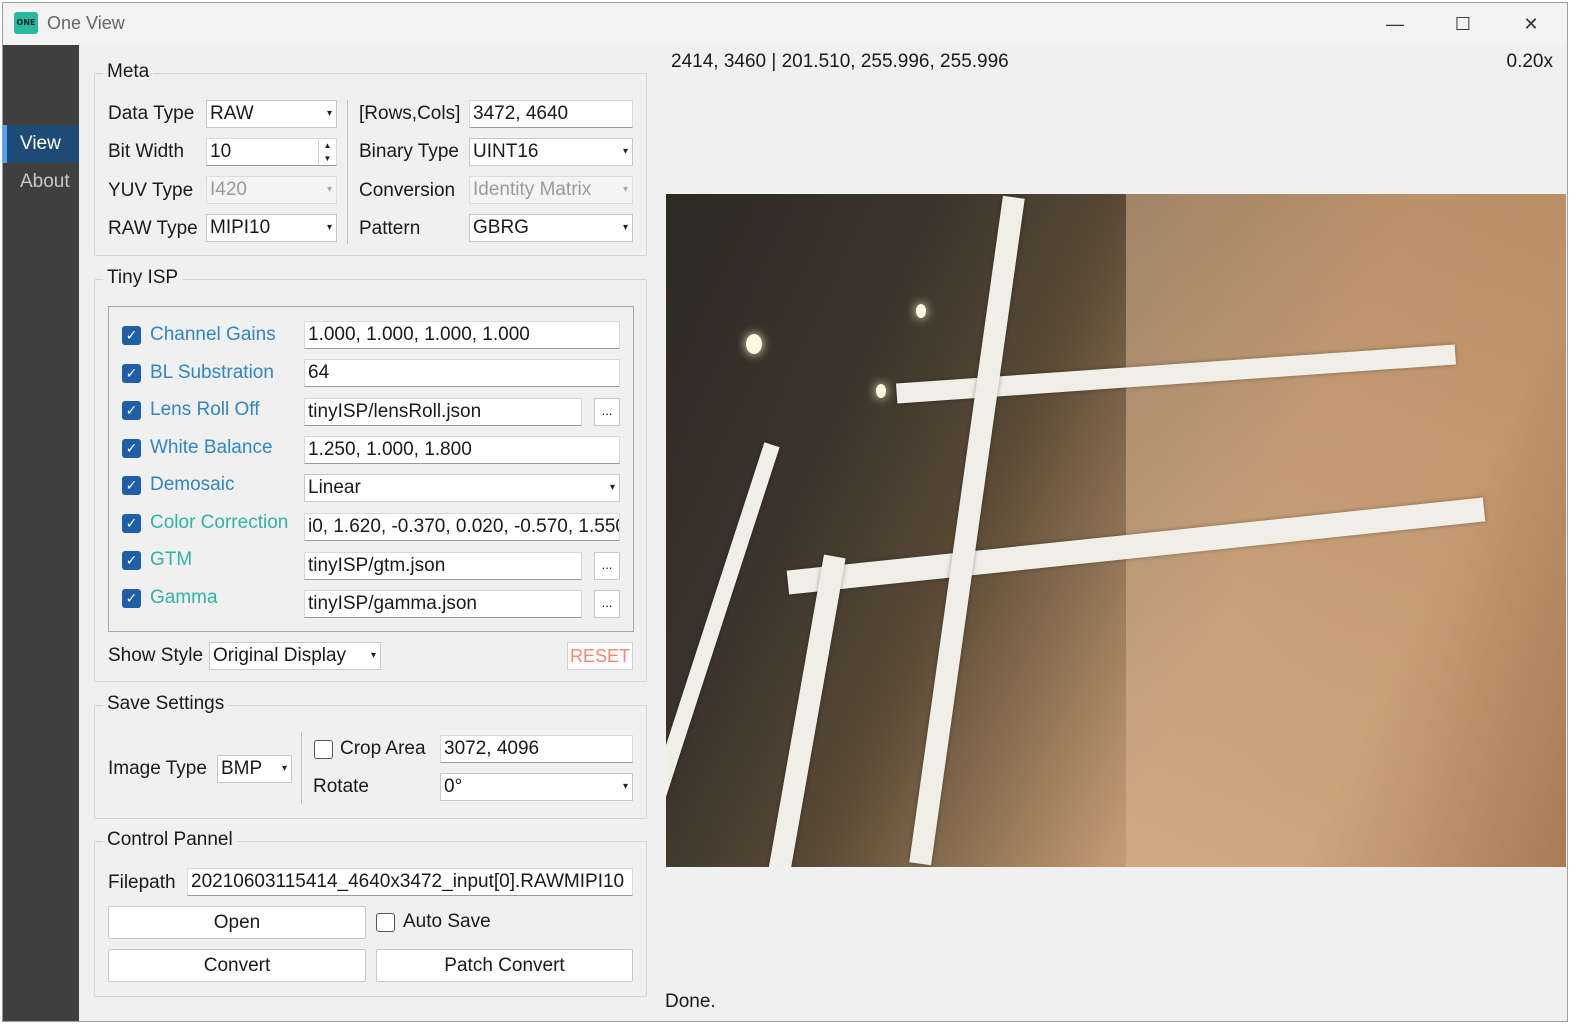 Image resolution: width=1586 pixels, height=1035 pixels. I want to click on spin-up-icon: ▲, so click(327, 145).